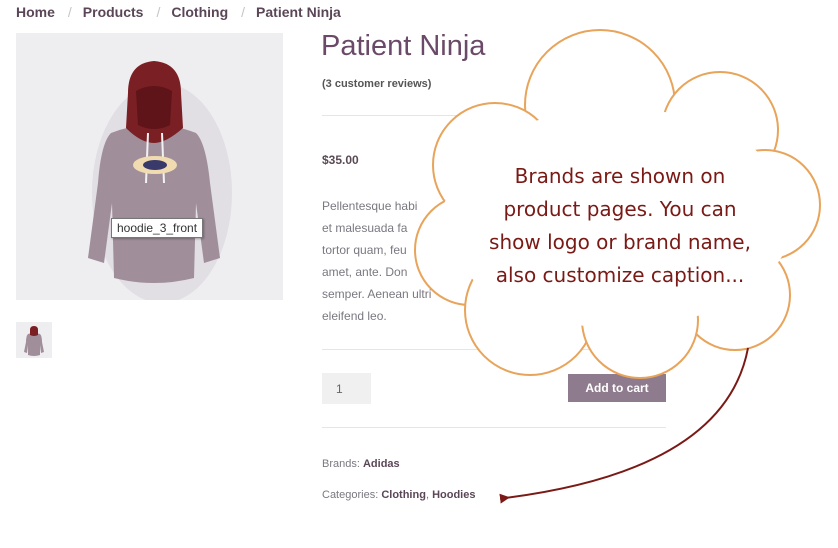 This screenshot has width=838, height=548. I want to click on breadcrumb: Home / Products / Clothing / Patient Ninja, so click(178, 12).